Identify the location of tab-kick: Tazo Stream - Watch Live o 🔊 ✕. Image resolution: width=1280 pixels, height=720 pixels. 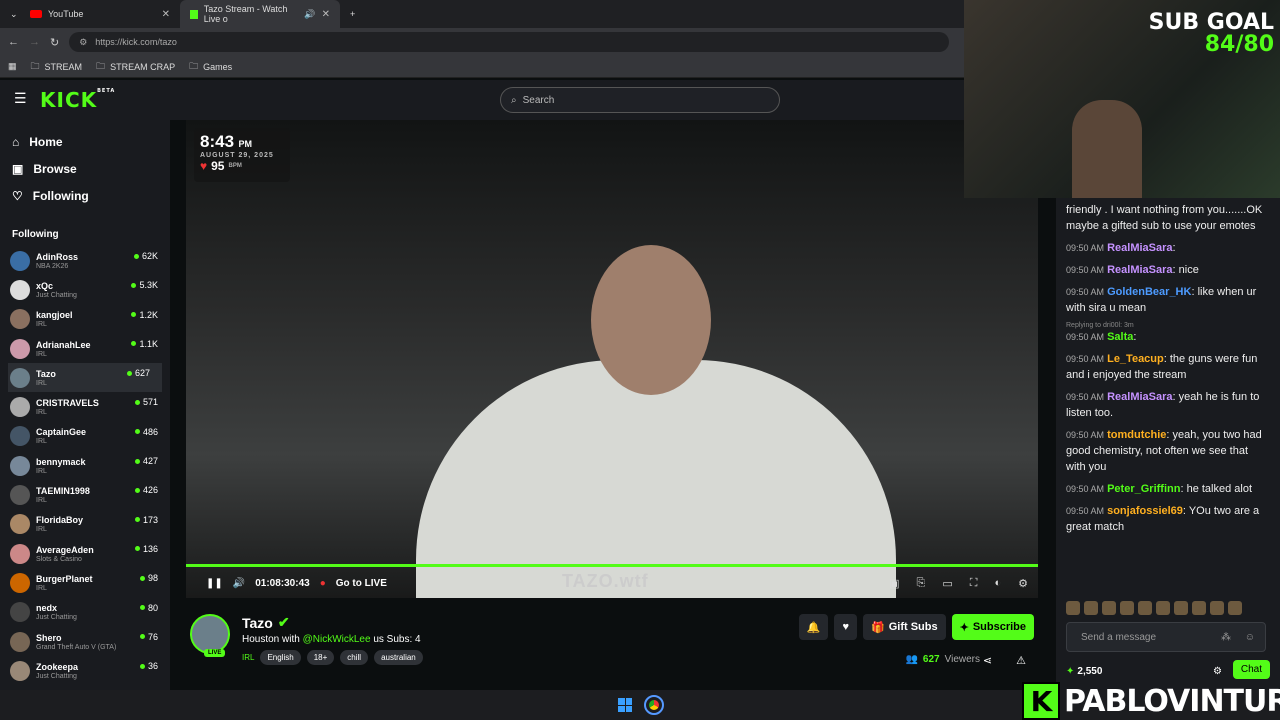
(260, 14).